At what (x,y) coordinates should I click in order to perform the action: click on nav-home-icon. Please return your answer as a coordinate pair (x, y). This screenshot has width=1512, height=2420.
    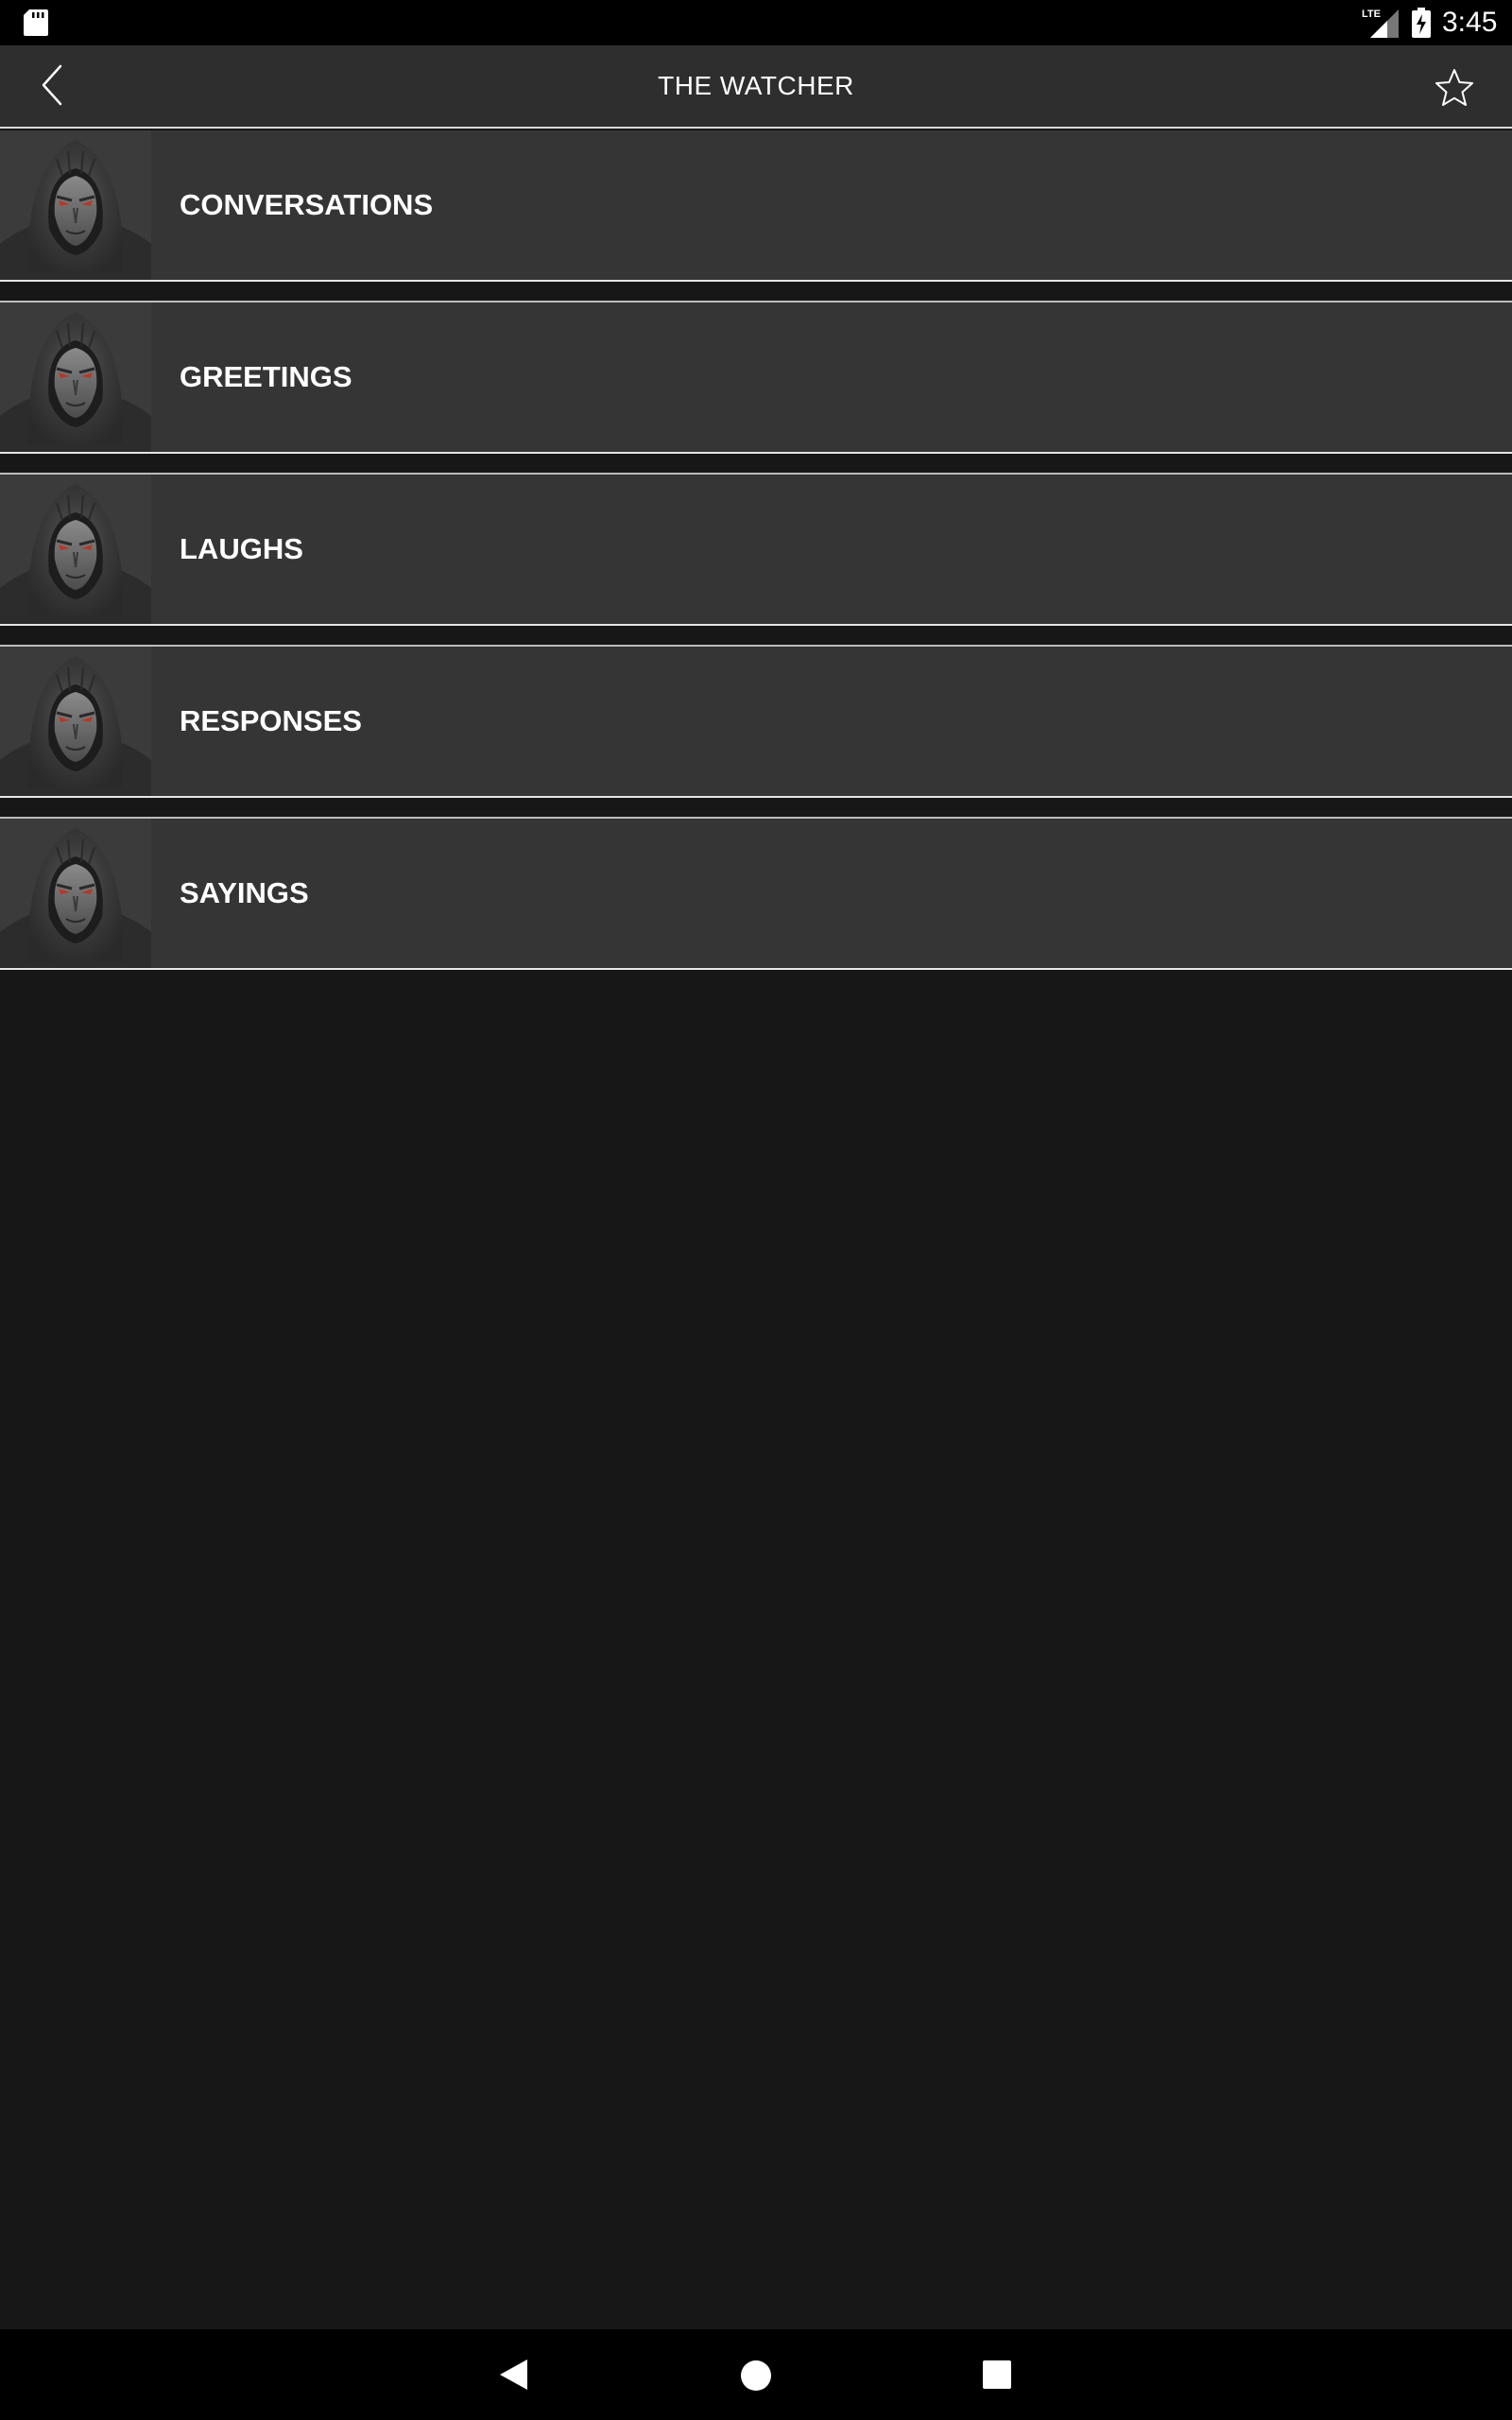
    Looking at the image, I should click on (756, 2376).